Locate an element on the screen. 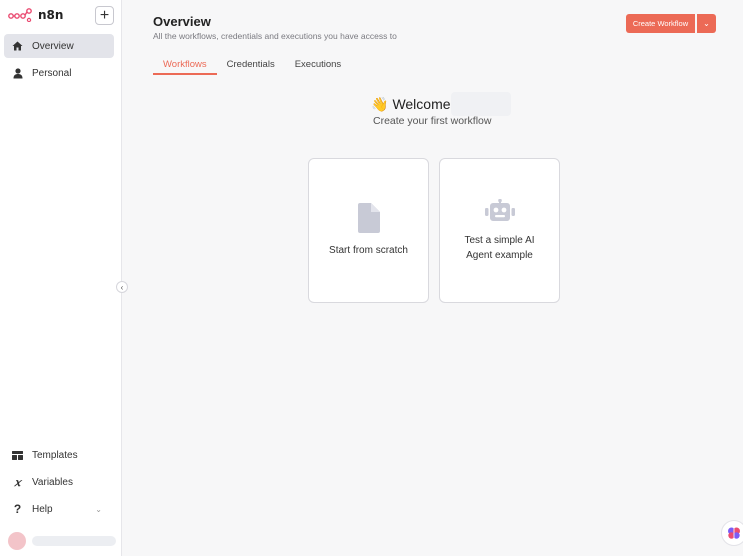 This screenshot has height=556, width=743. sidebar-item-label: Overview is located at coordinates (53, 46).